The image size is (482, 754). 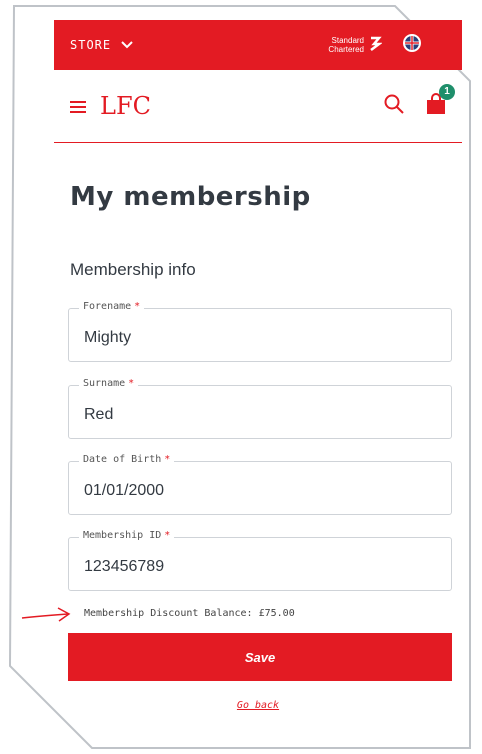 I want to click on field-label: Date of Birth *, so click(x=127, y=459).